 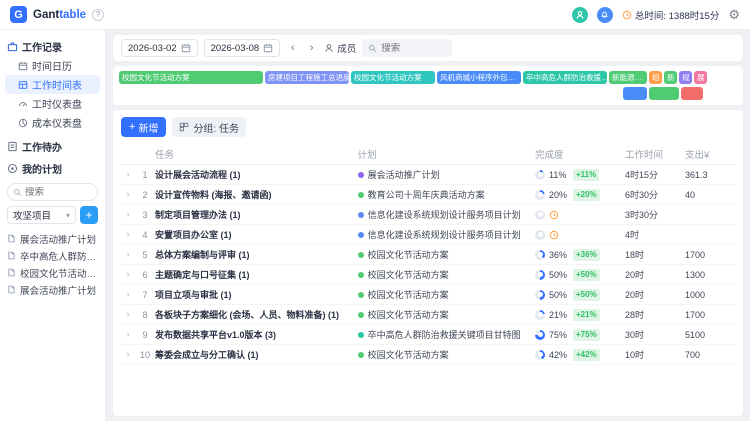 I want to click on task-name: 各板块子方案细化 (会场、人员、物料准备) (1), so click(x=256, y=314).